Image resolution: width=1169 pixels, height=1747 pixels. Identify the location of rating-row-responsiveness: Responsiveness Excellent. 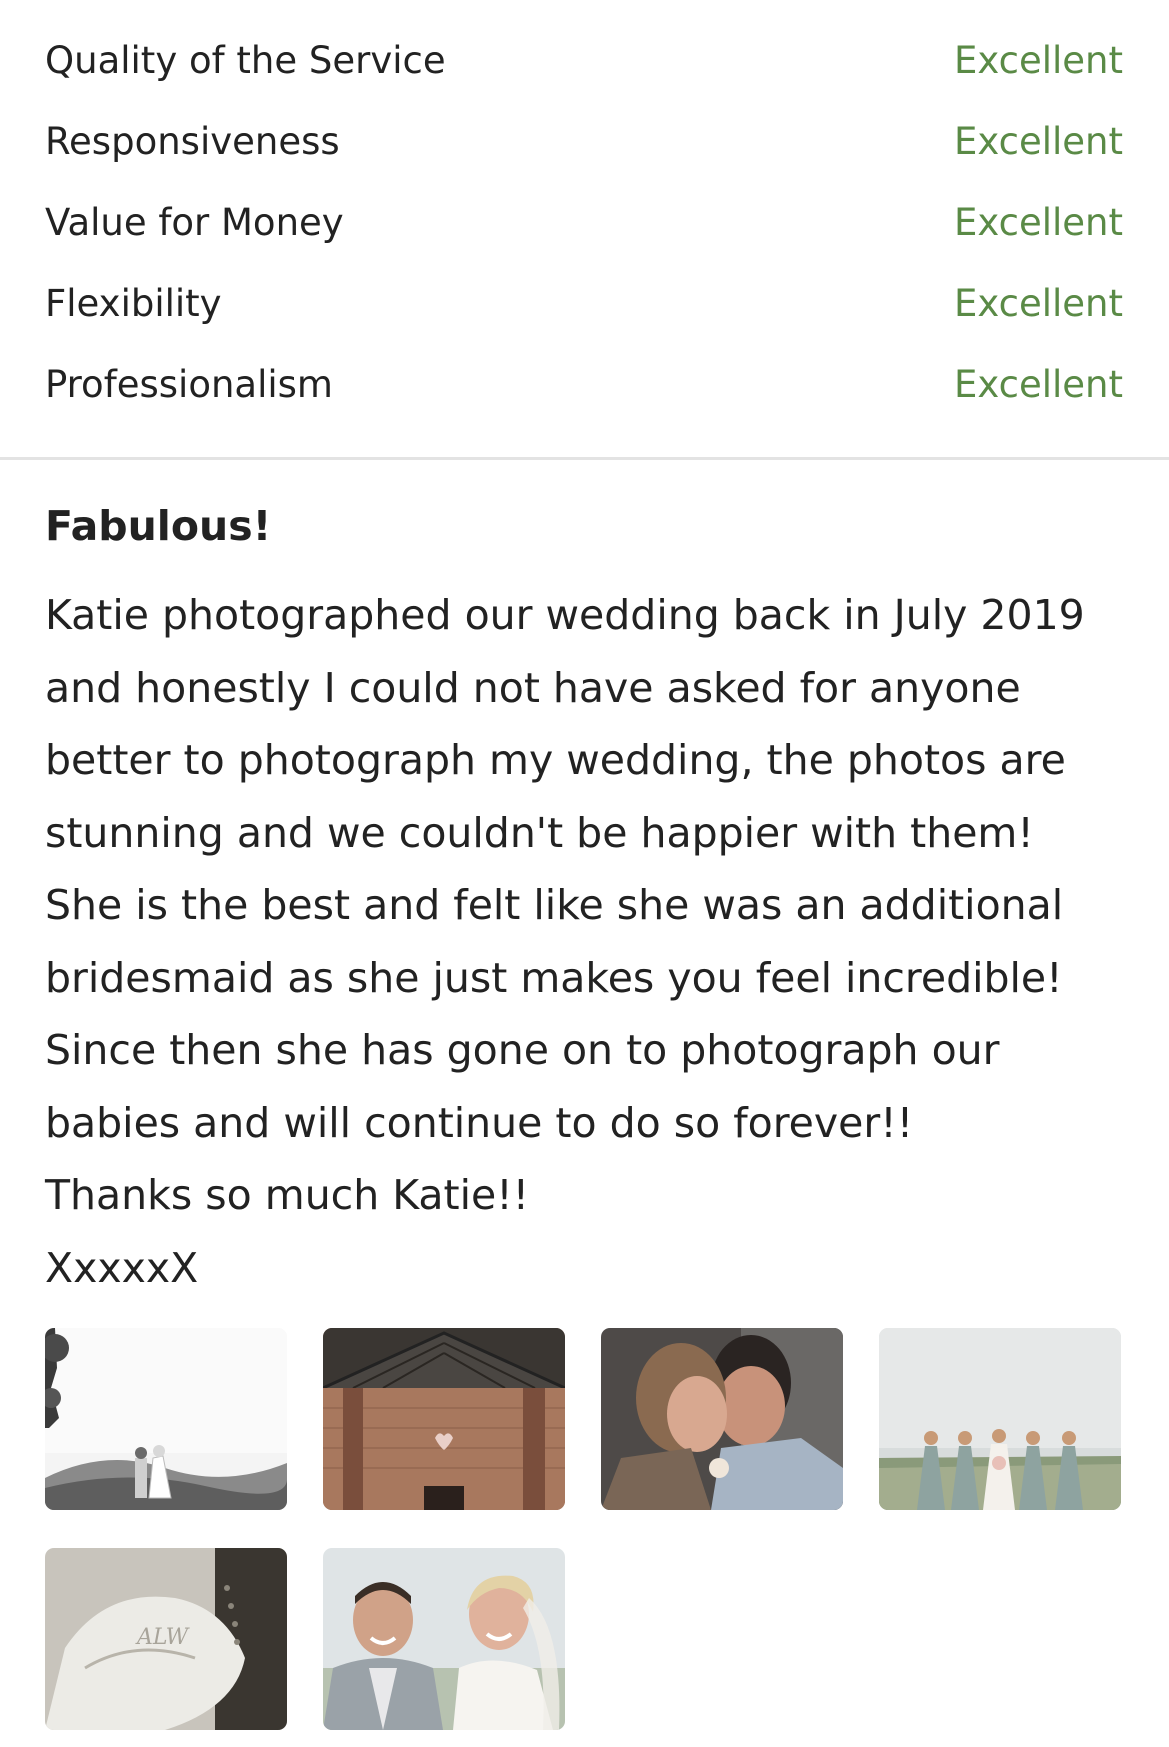
(584, 141).